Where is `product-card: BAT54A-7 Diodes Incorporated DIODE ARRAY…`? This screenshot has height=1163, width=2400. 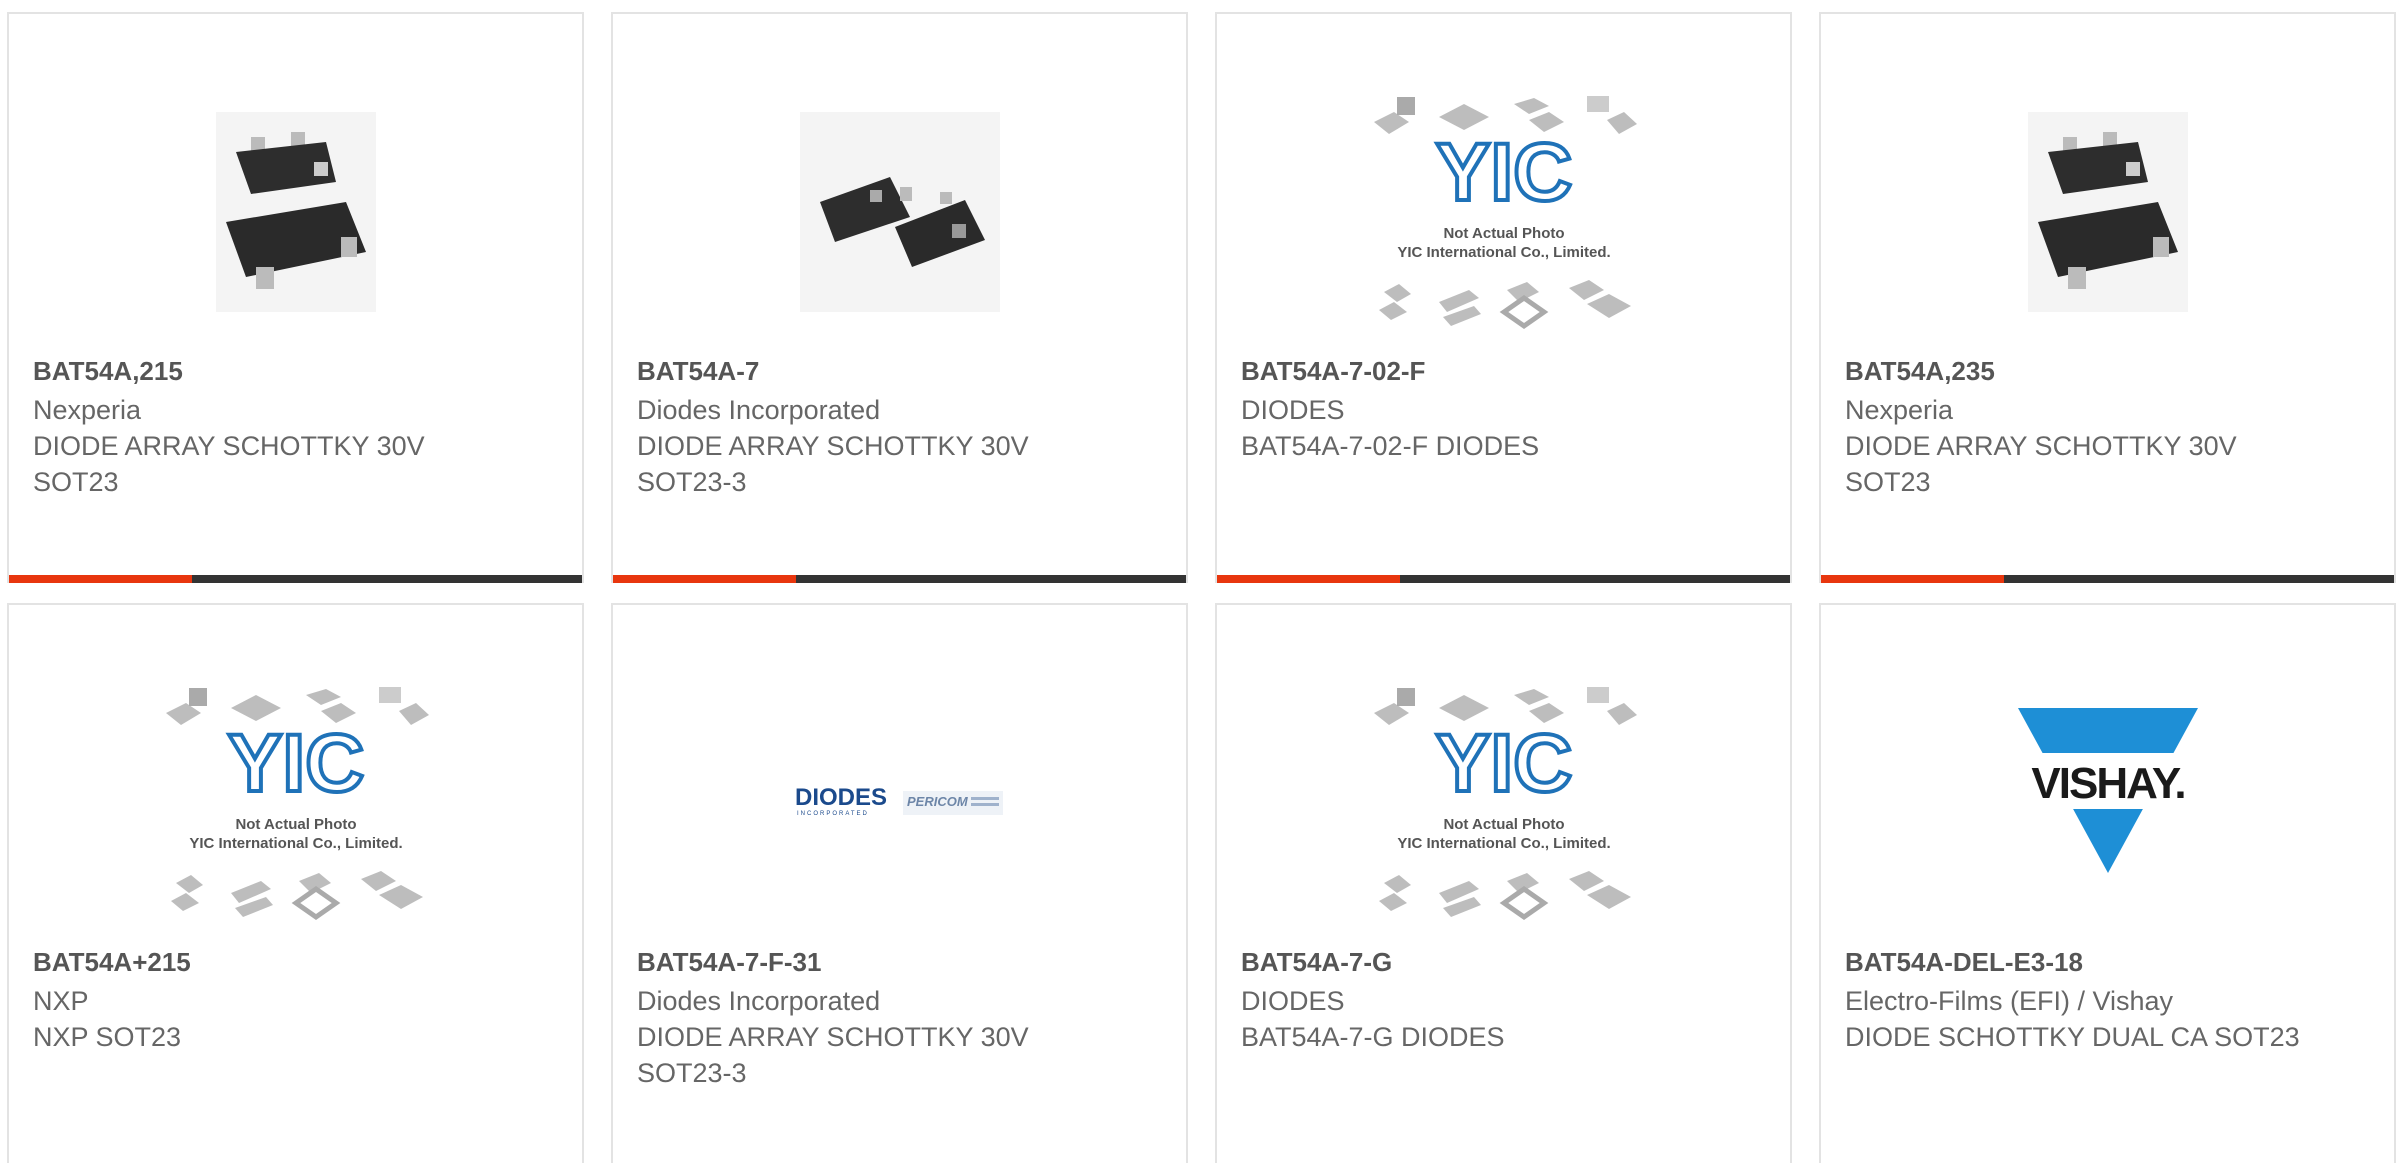 product-card: BAT54A-7 Diodes Incorporated DIODE ARRAY… is located at coordinates (899, 297).